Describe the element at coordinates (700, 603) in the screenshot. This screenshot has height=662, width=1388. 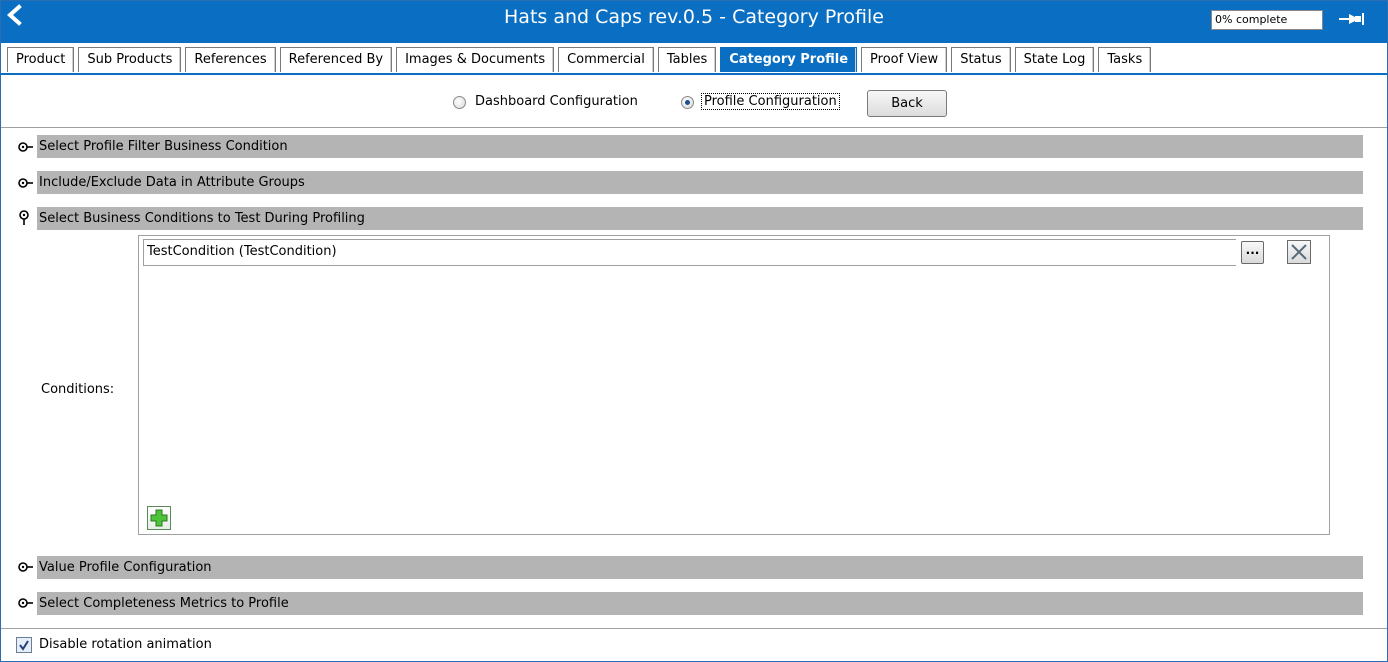
I see `section-completeness: Select Completeness Metrics to Profile` at that location.